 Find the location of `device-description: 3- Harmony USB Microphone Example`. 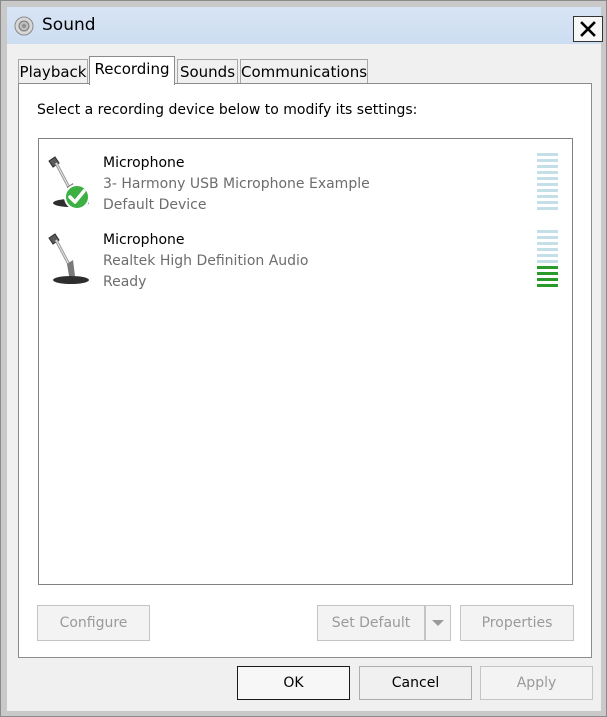

device-description: 3- Harmony USB Microphone Example is located at coordinates (236, 184).